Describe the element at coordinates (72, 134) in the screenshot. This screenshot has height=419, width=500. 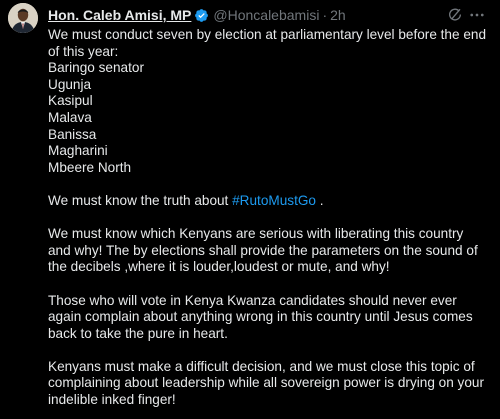
I see `place-item: Banissa` at that location.